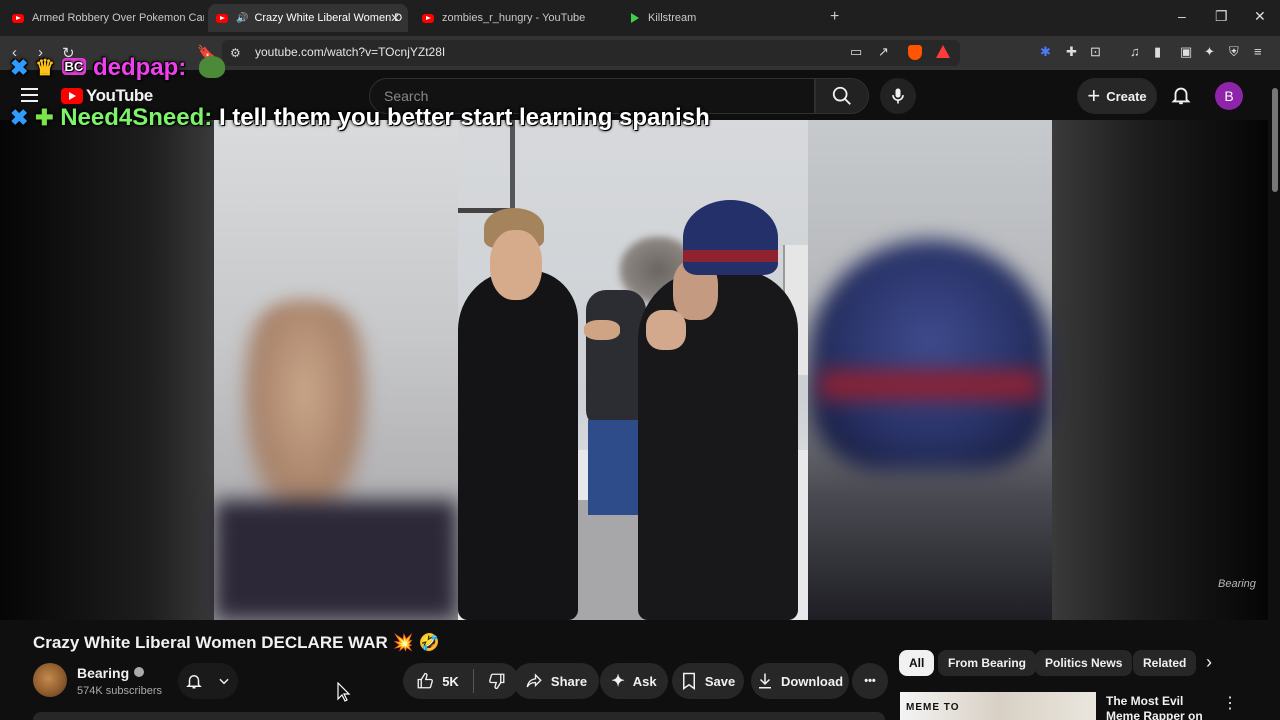 This screenshot has height=720, width=1280. I want to click on blurred-face, so click(305, 415).